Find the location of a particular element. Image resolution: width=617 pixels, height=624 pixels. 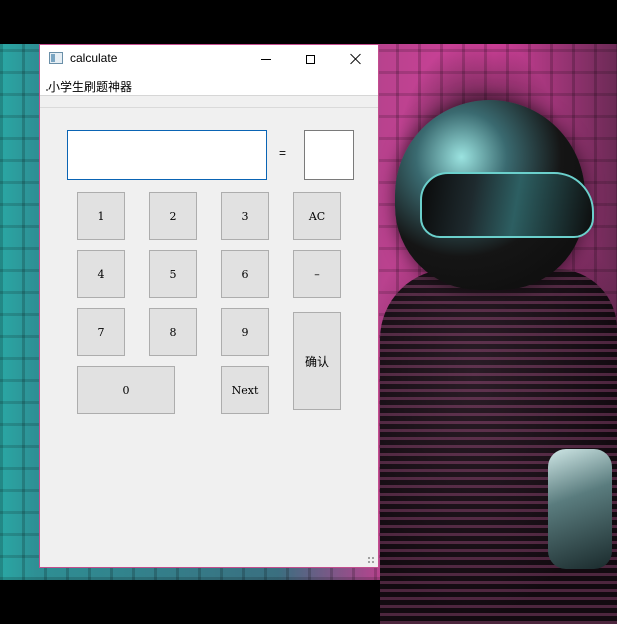

maximize-button is located at coordinates (310, 59).